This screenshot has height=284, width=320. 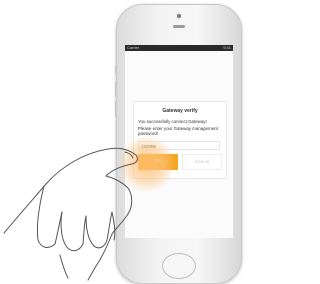 I want to click on dialog-title: Gateway verify, so click(x=180, y=111).